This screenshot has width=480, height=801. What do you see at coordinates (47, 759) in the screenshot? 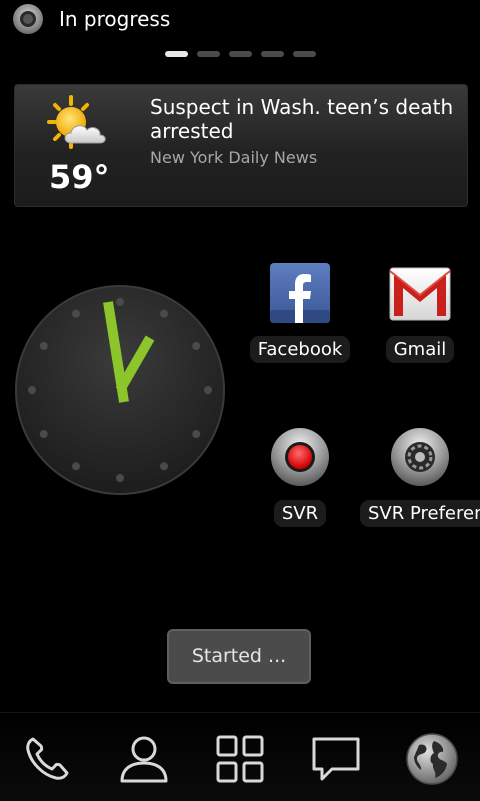
I see `phone-icon` at bounding box center [47, 759].